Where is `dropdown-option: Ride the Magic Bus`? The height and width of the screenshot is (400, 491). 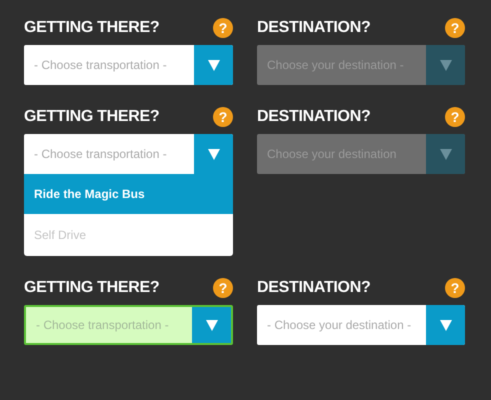
dropdown-option: Ride the Magic Bus is located at coordinates (128, 194).